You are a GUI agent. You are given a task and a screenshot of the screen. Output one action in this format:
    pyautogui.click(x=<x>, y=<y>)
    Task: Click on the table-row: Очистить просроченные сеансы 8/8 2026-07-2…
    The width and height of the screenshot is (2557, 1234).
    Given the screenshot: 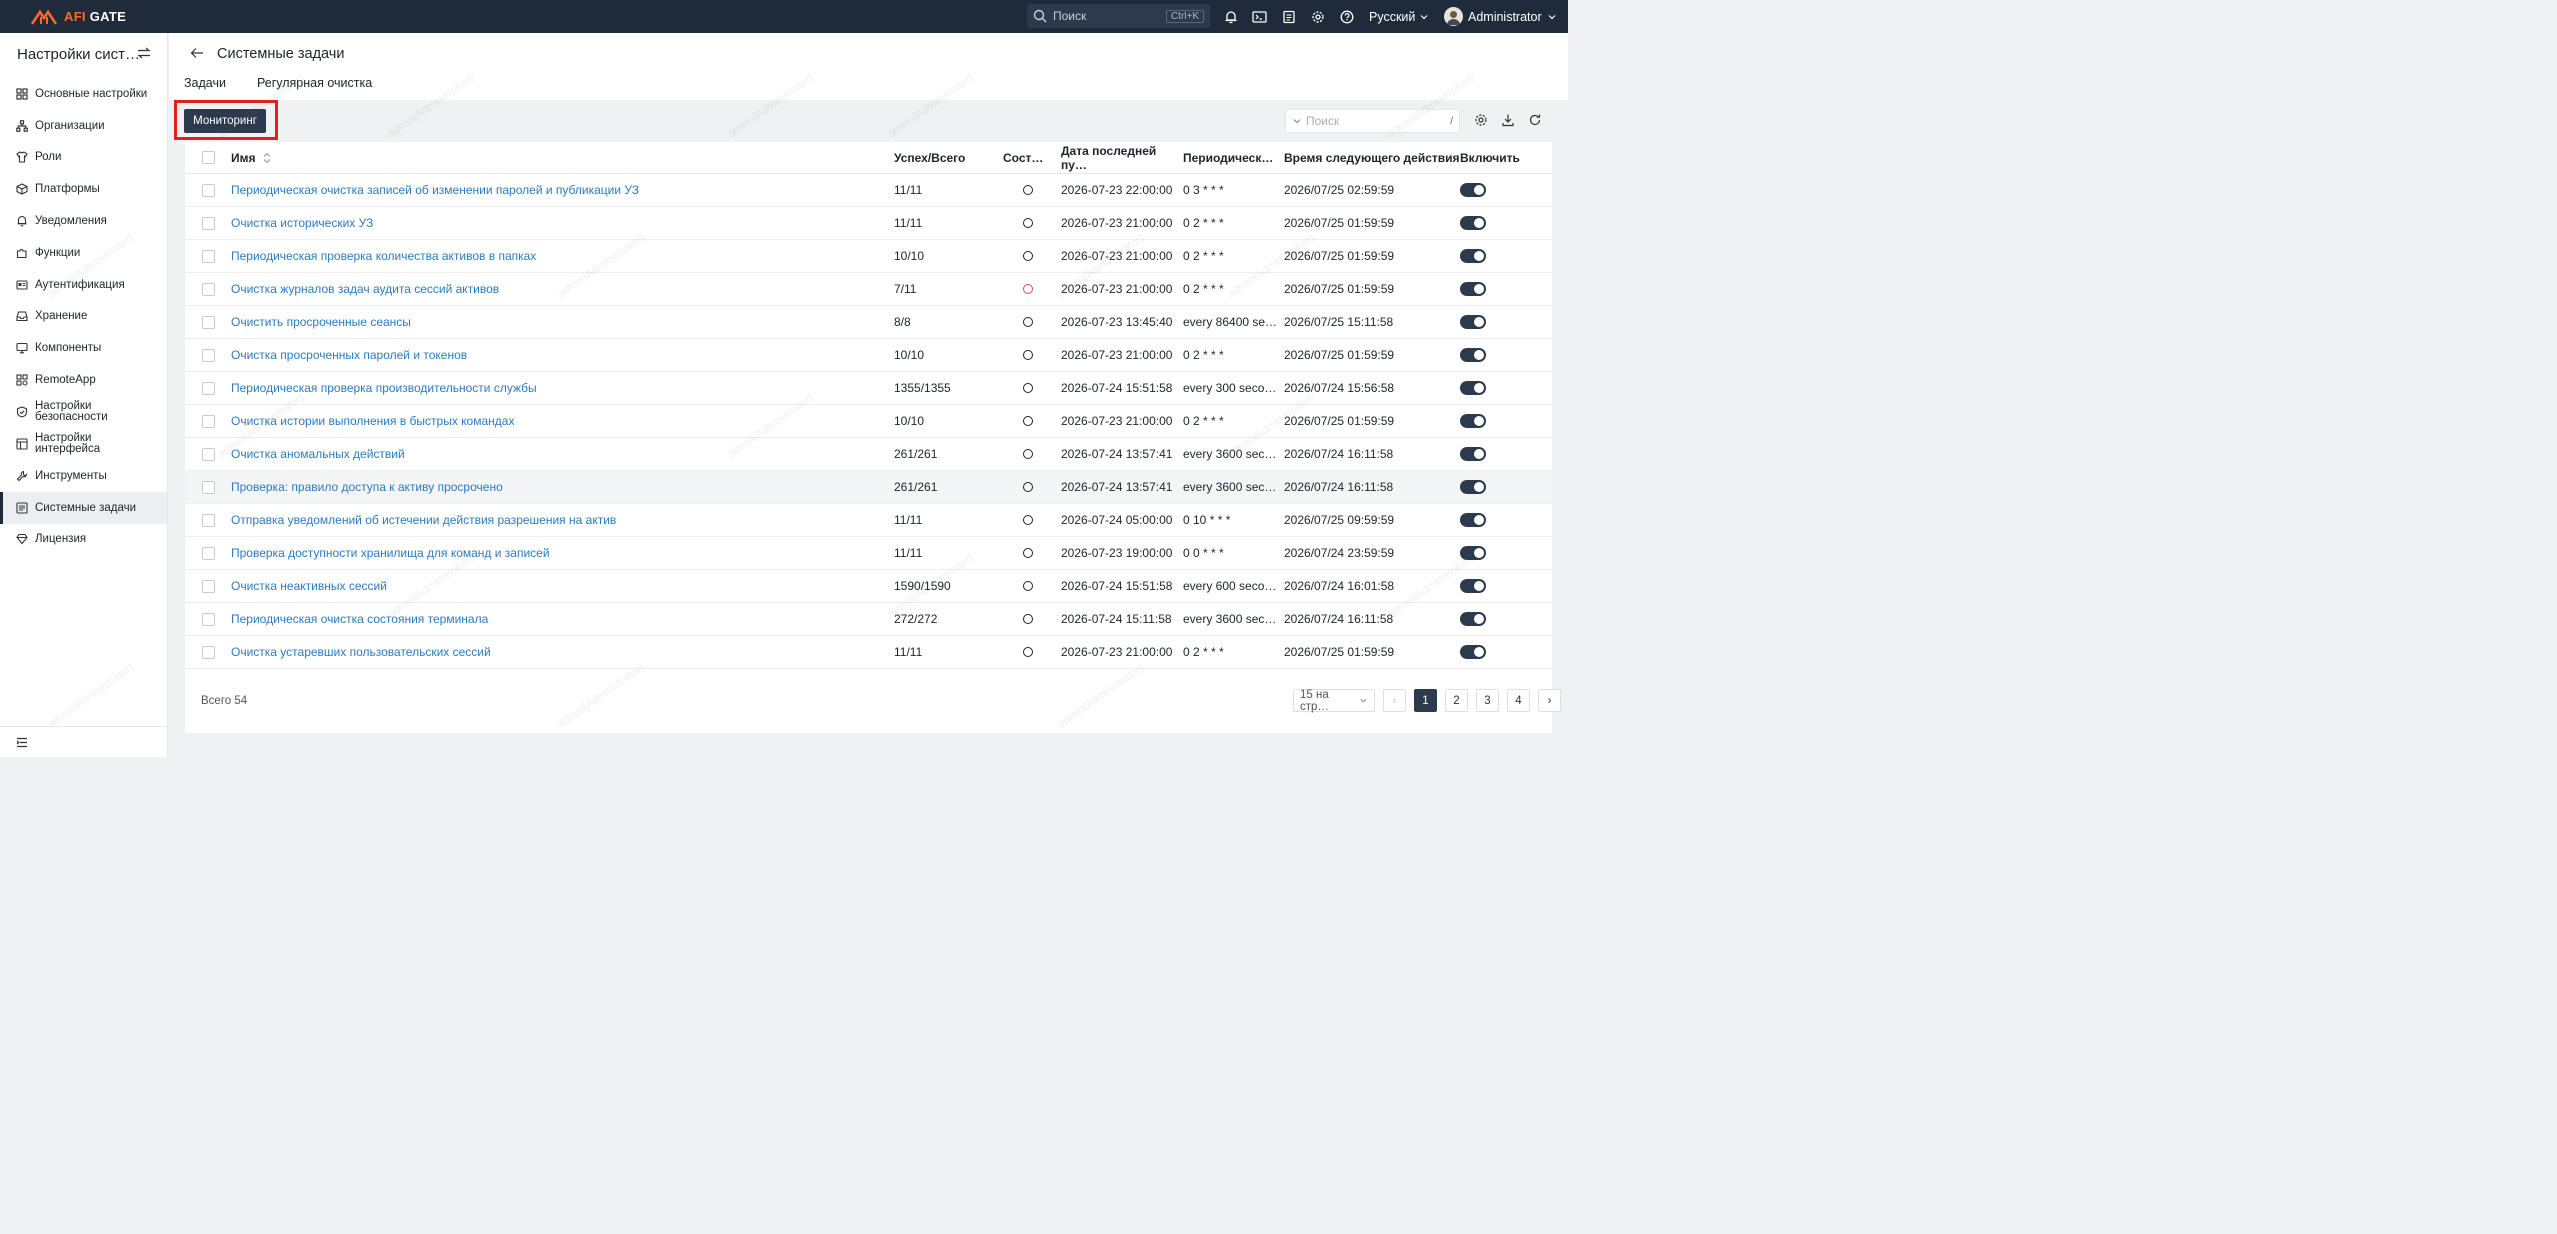 What is the action you would take?
    pyautogui.click(x=868, y=322)
    